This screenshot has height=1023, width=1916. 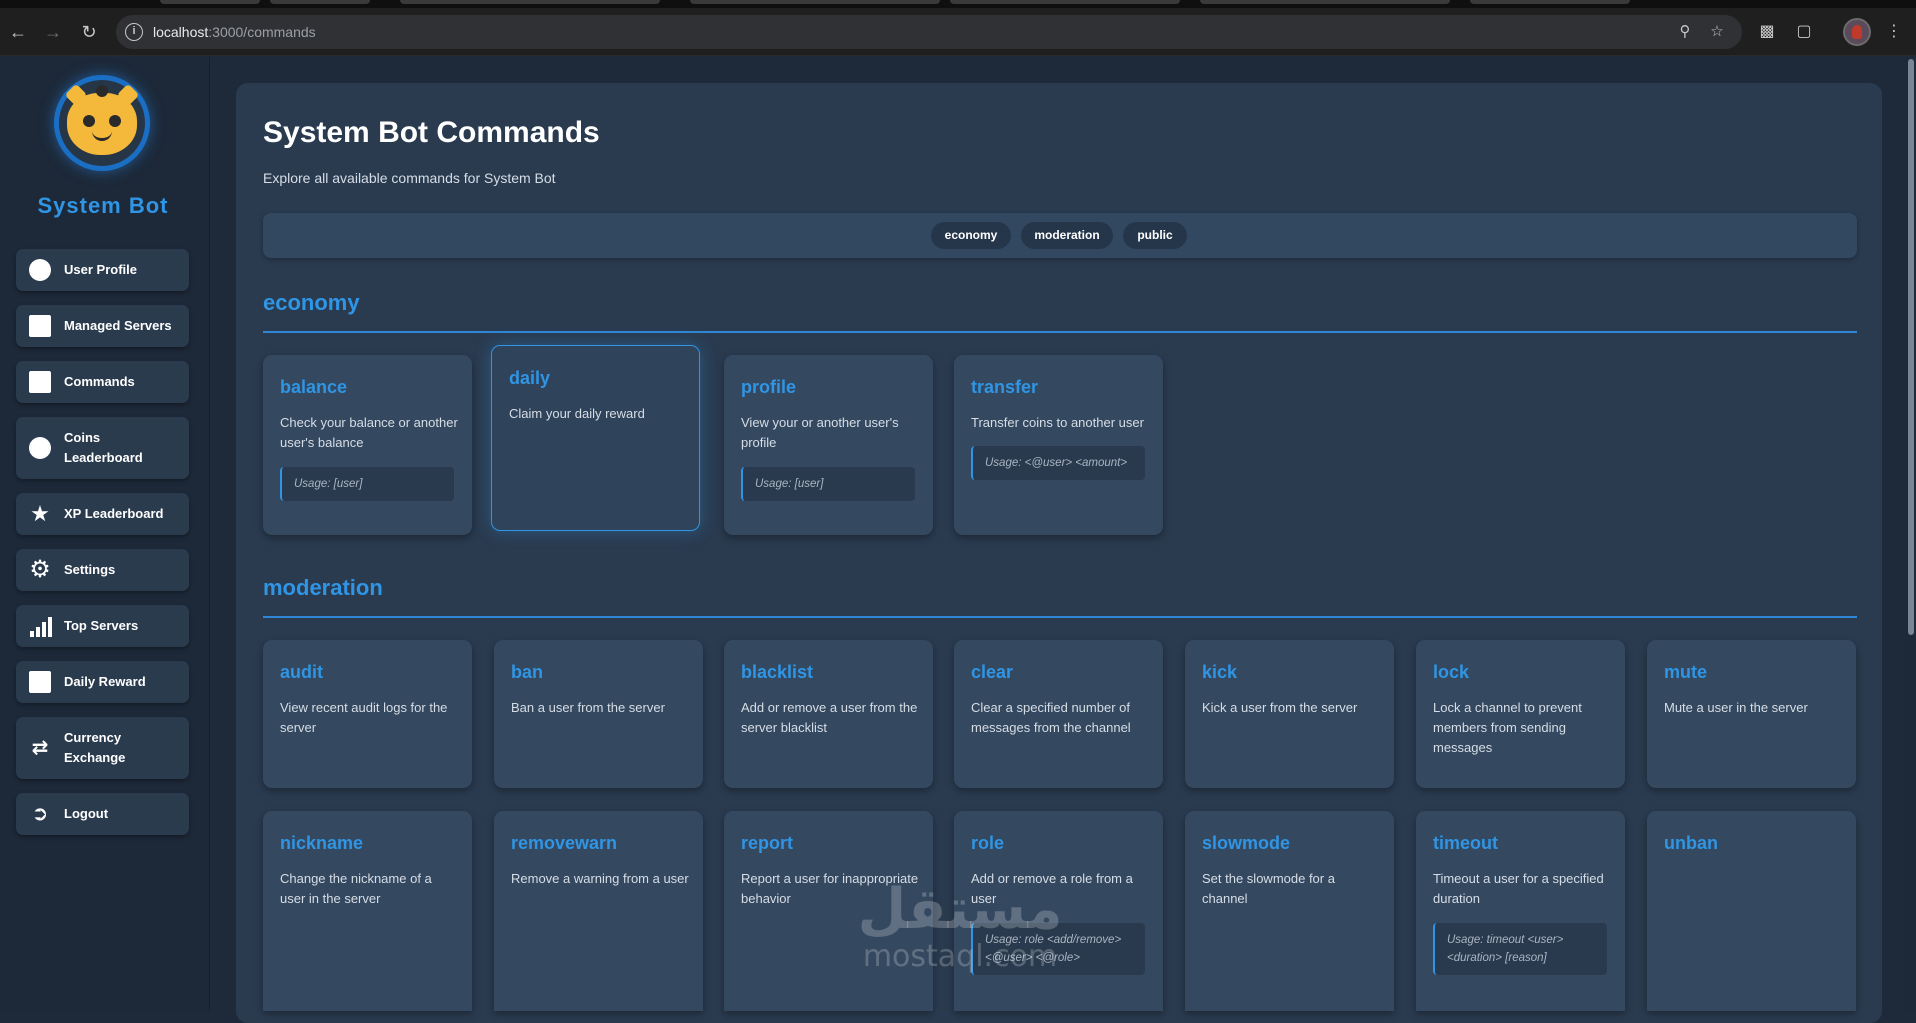 I want to click on command-card-slowmode: slowmode Set the slowmode for a channel, so click(x=1289, y=911).